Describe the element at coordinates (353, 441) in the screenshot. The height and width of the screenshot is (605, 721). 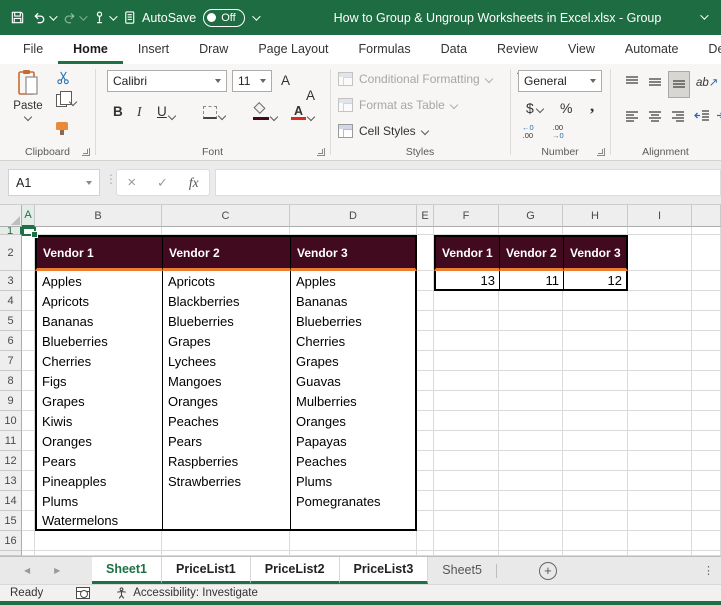
I see `cell-D11: Papayas` at that location.